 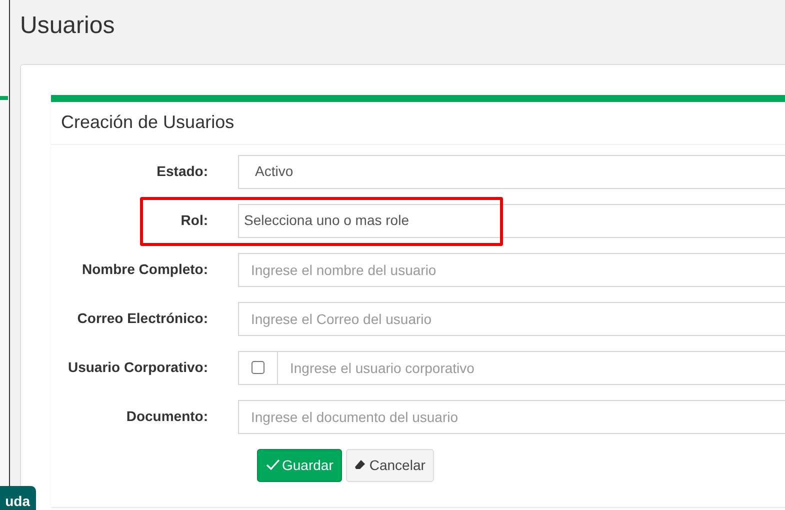 What do you see at coordinates (511, 221) in the screenshot?
I see `select-field: Selecciona uno o mas role` at bounding box center [511, 221].